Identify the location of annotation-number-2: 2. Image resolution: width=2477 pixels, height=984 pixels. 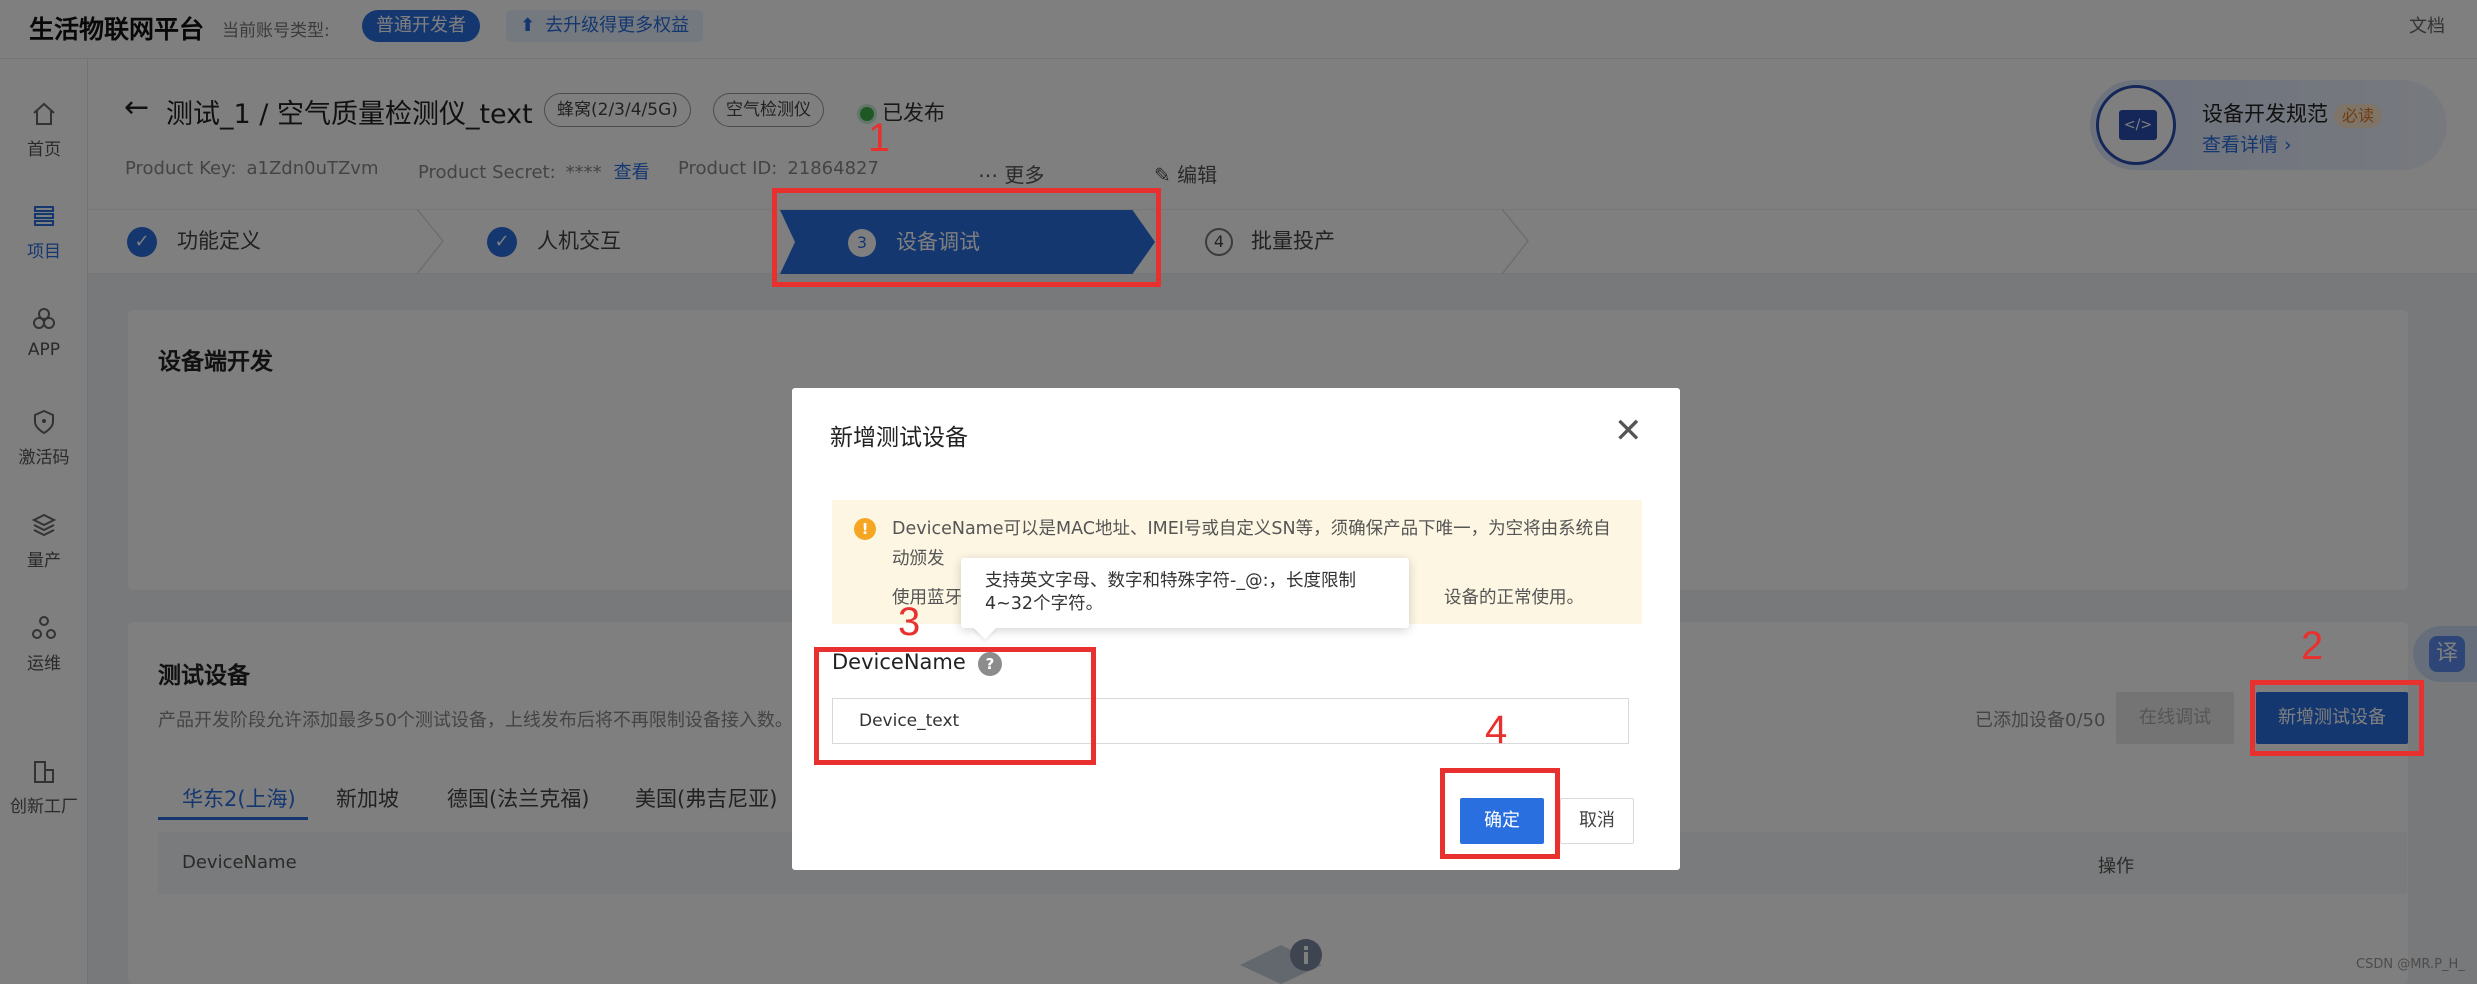
(2312, 646).